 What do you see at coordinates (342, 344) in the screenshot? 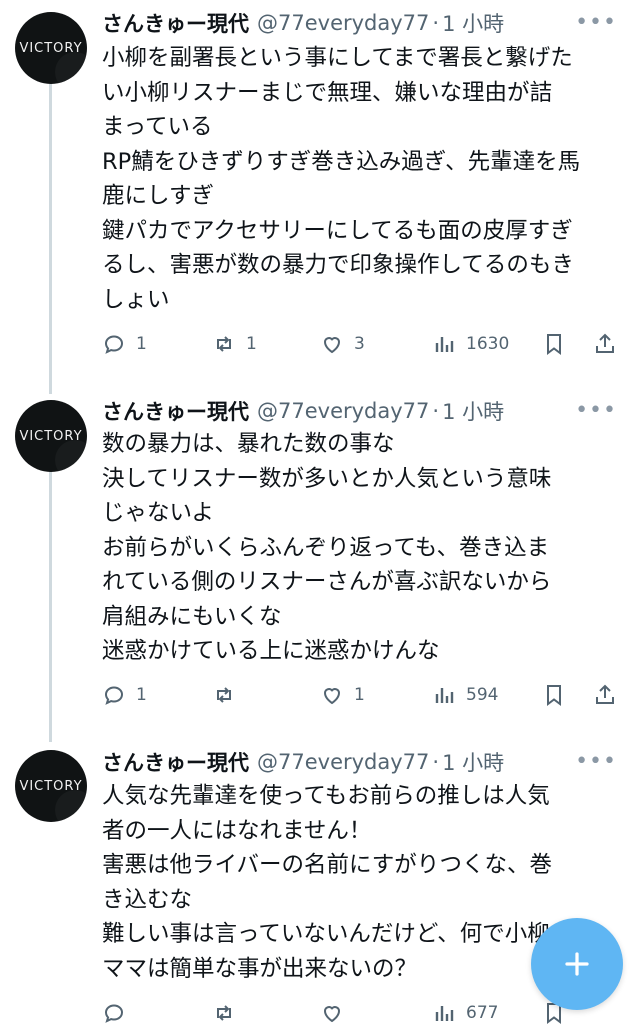
I see `like-button: 3` at bounding box center [342, 344].